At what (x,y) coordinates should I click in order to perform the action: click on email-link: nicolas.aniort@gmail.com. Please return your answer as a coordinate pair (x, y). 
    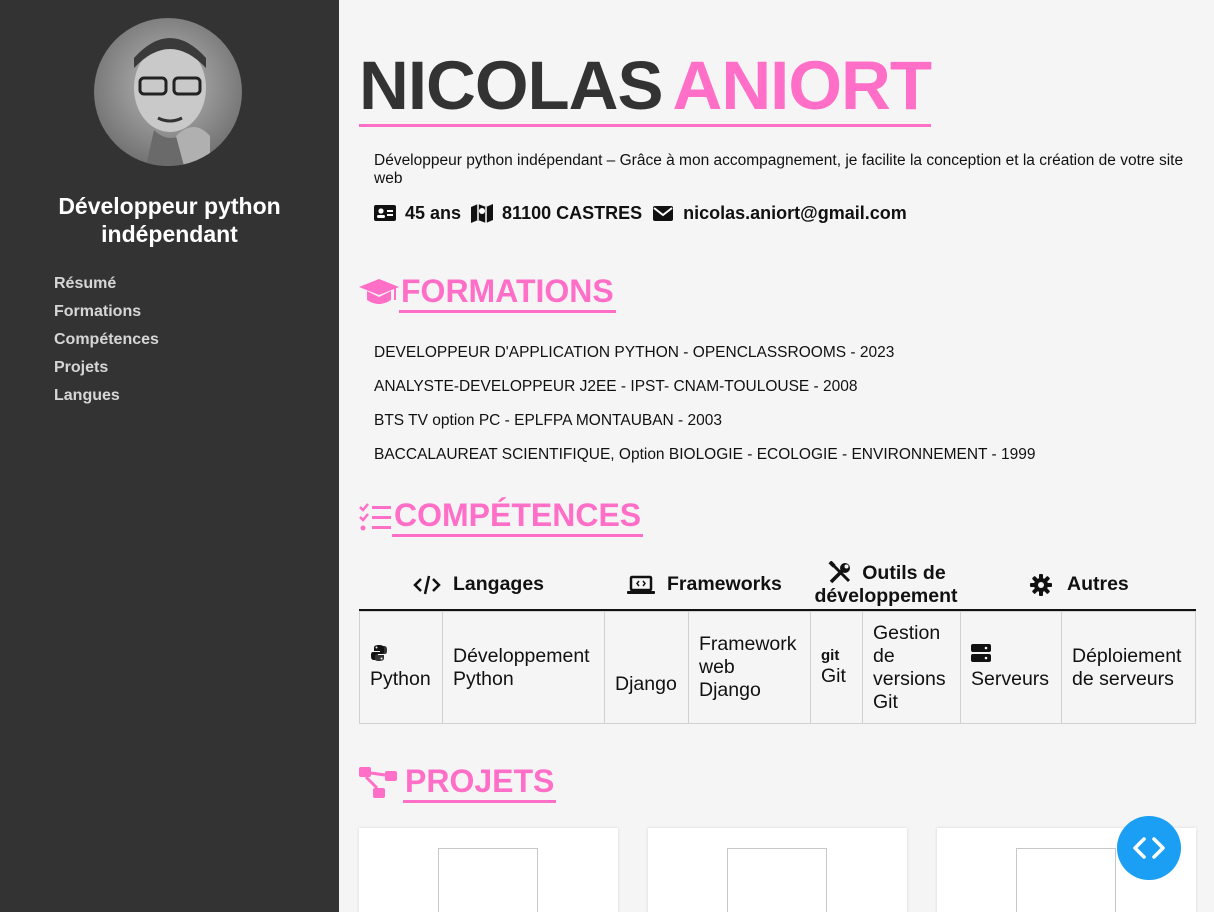
    Looking at the image, I should click on (795, 213).